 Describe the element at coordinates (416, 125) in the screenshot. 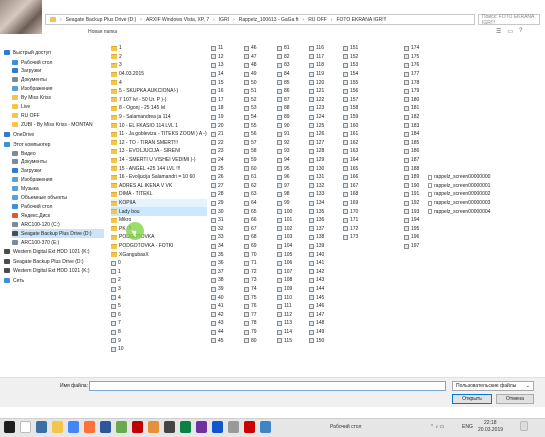

I see `file-item: 183` at that location.